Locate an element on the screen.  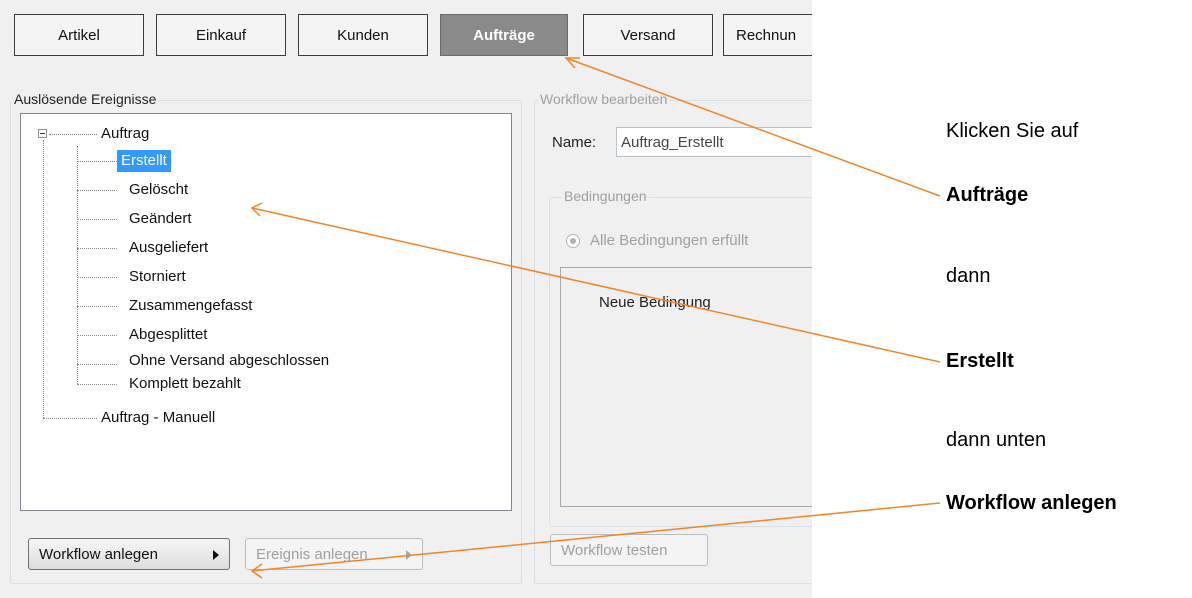
arrow-to-workflow-anlegen is located at coordinates (595, 540).